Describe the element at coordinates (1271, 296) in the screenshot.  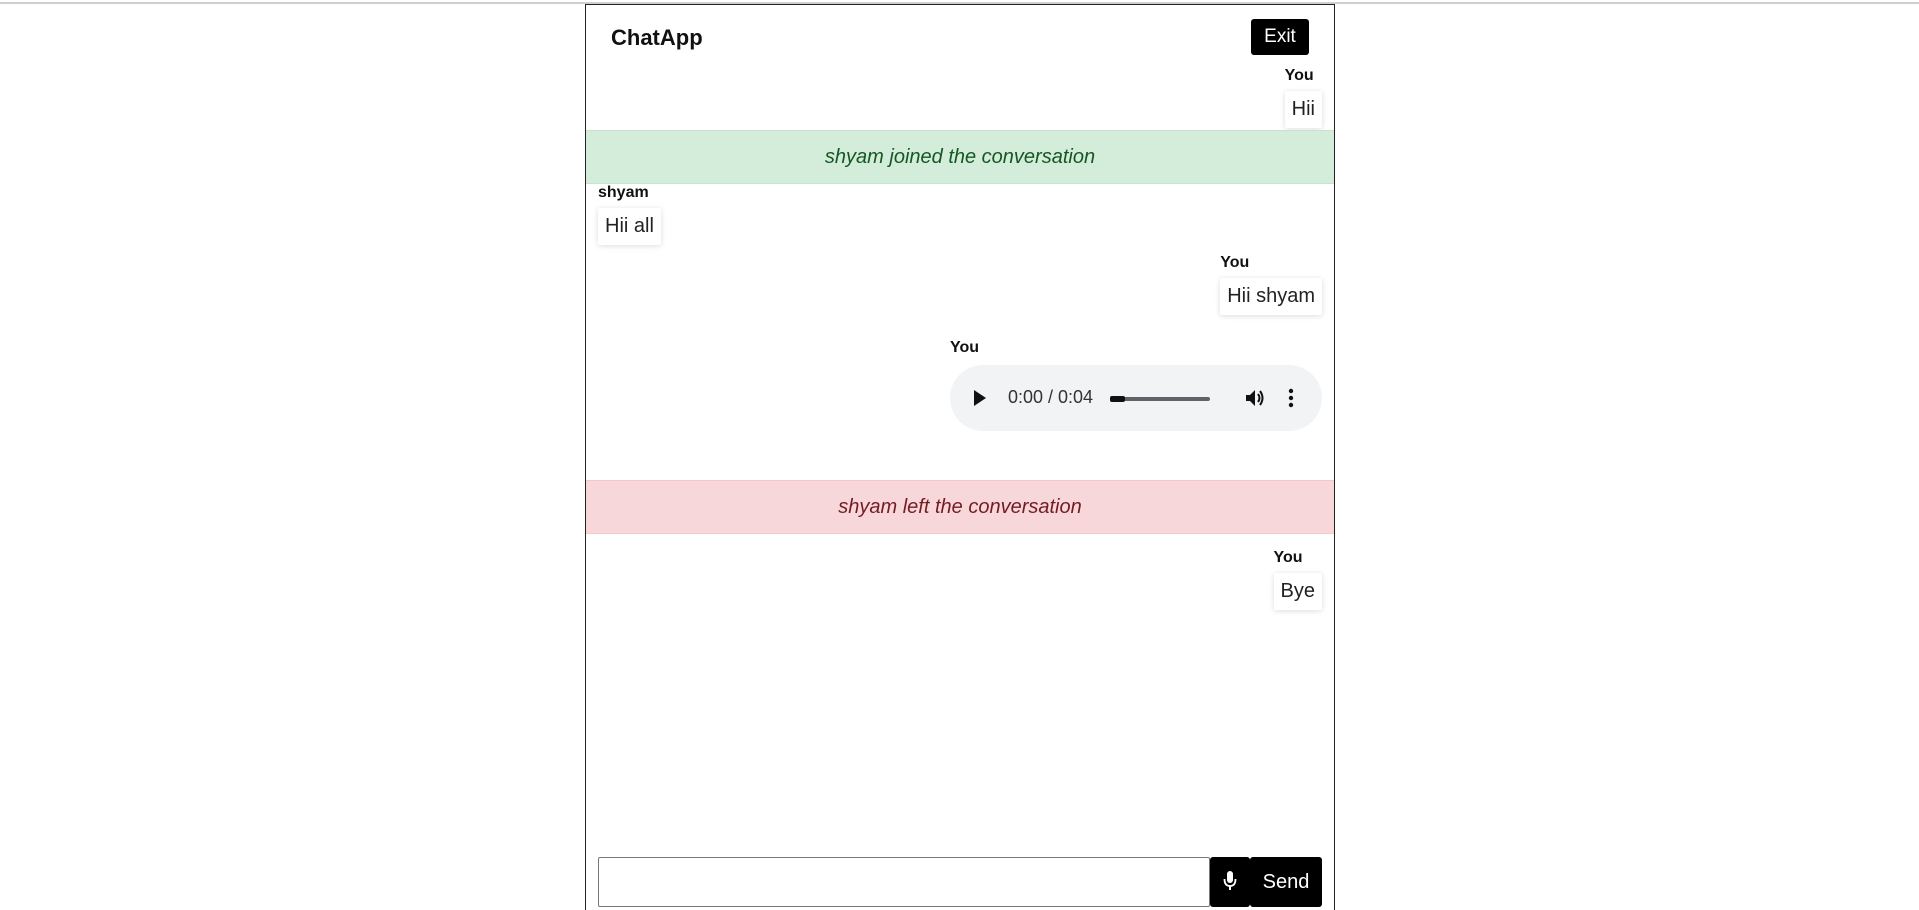
I see `message-bubble: Hii shyam` at that location.